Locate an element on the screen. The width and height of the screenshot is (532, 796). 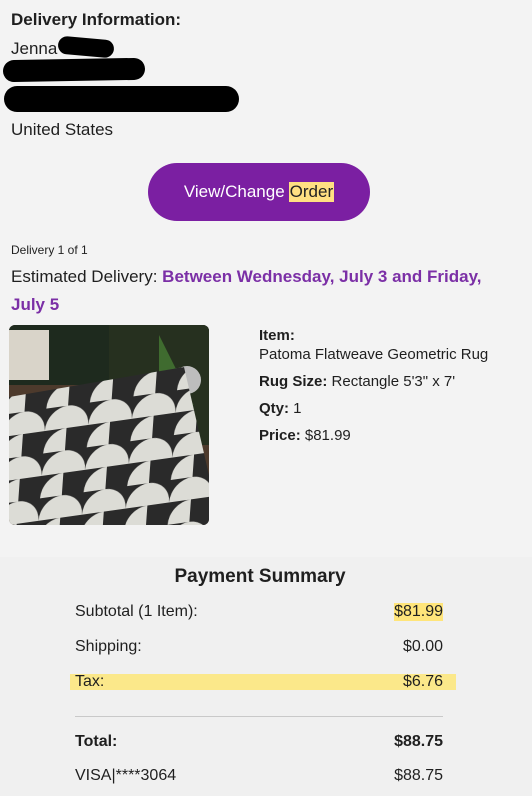
item-label: Item: is located at coordinates (277, 335).